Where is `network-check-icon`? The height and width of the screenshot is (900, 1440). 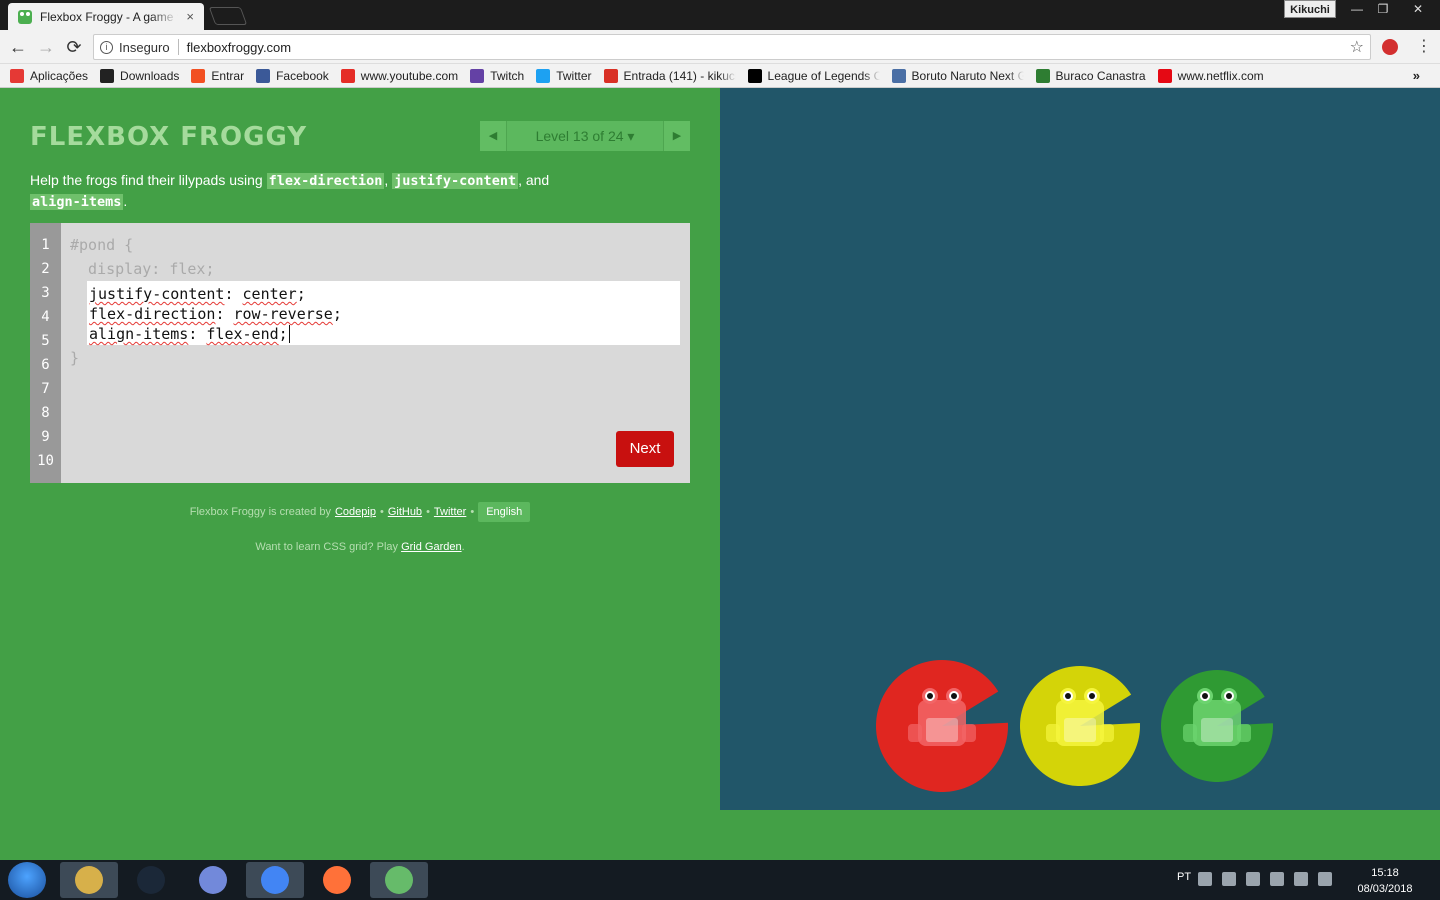
network-check-icon is located at coordinates (1277, 879).